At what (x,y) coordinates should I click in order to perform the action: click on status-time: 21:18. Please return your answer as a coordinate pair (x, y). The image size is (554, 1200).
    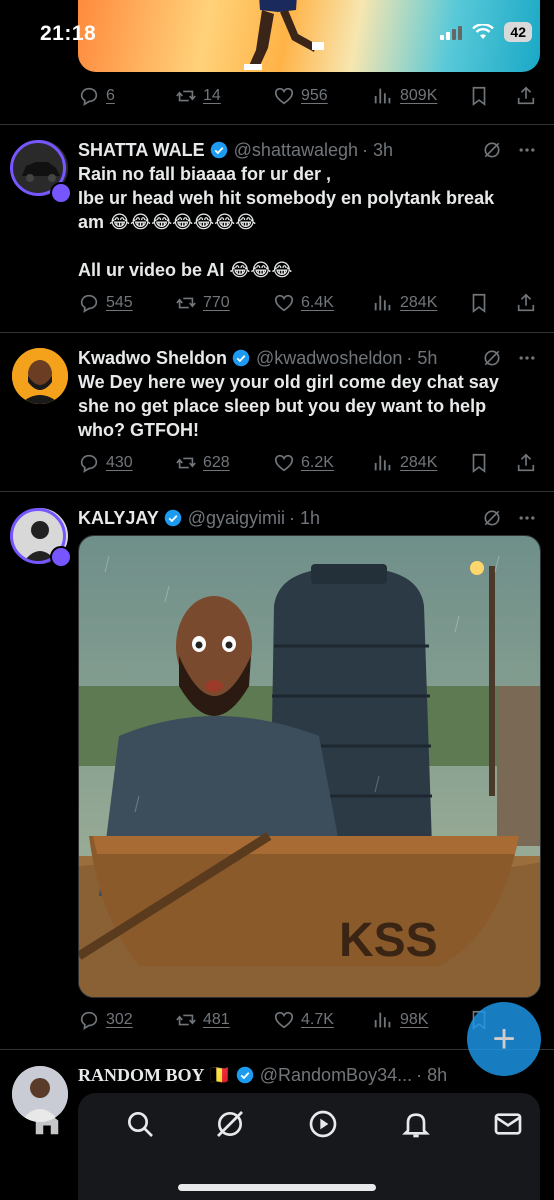
    Looking at the image, I should click on (68, 33).